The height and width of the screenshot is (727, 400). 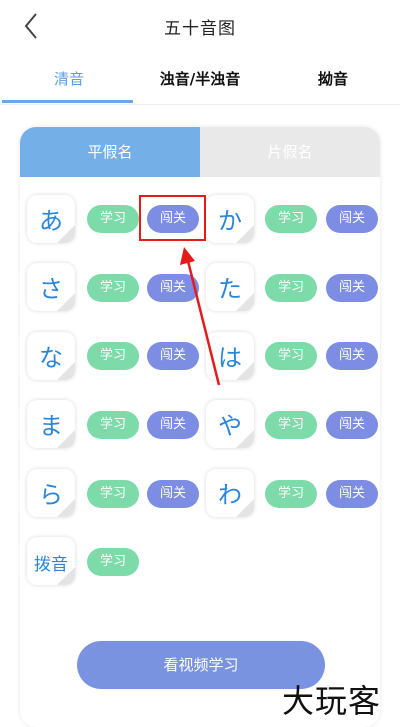 I want to click on study-button-ra: 学习, so click(x=113, y=494).